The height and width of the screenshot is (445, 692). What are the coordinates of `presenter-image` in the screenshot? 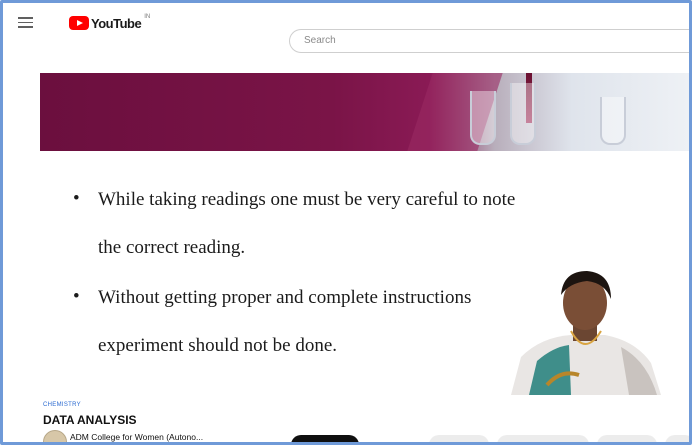 It's located at (586, 333).